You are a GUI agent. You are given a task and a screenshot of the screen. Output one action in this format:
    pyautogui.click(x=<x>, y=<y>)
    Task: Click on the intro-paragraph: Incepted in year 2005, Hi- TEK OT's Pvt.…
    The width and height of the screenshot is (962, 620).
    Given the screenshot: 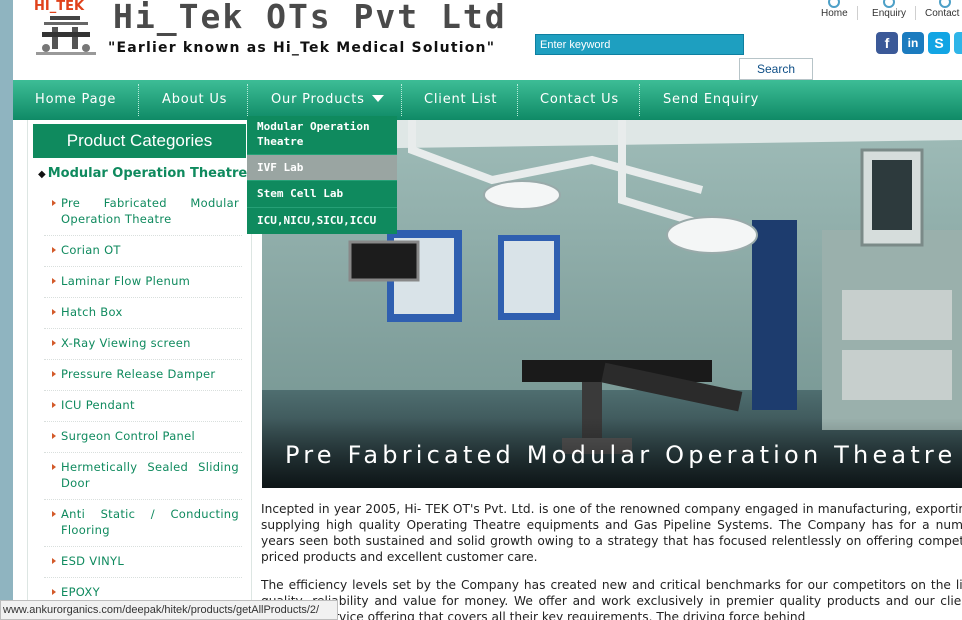 What is the action you would take?
    pyautogui.click(x=611, y=533)
    